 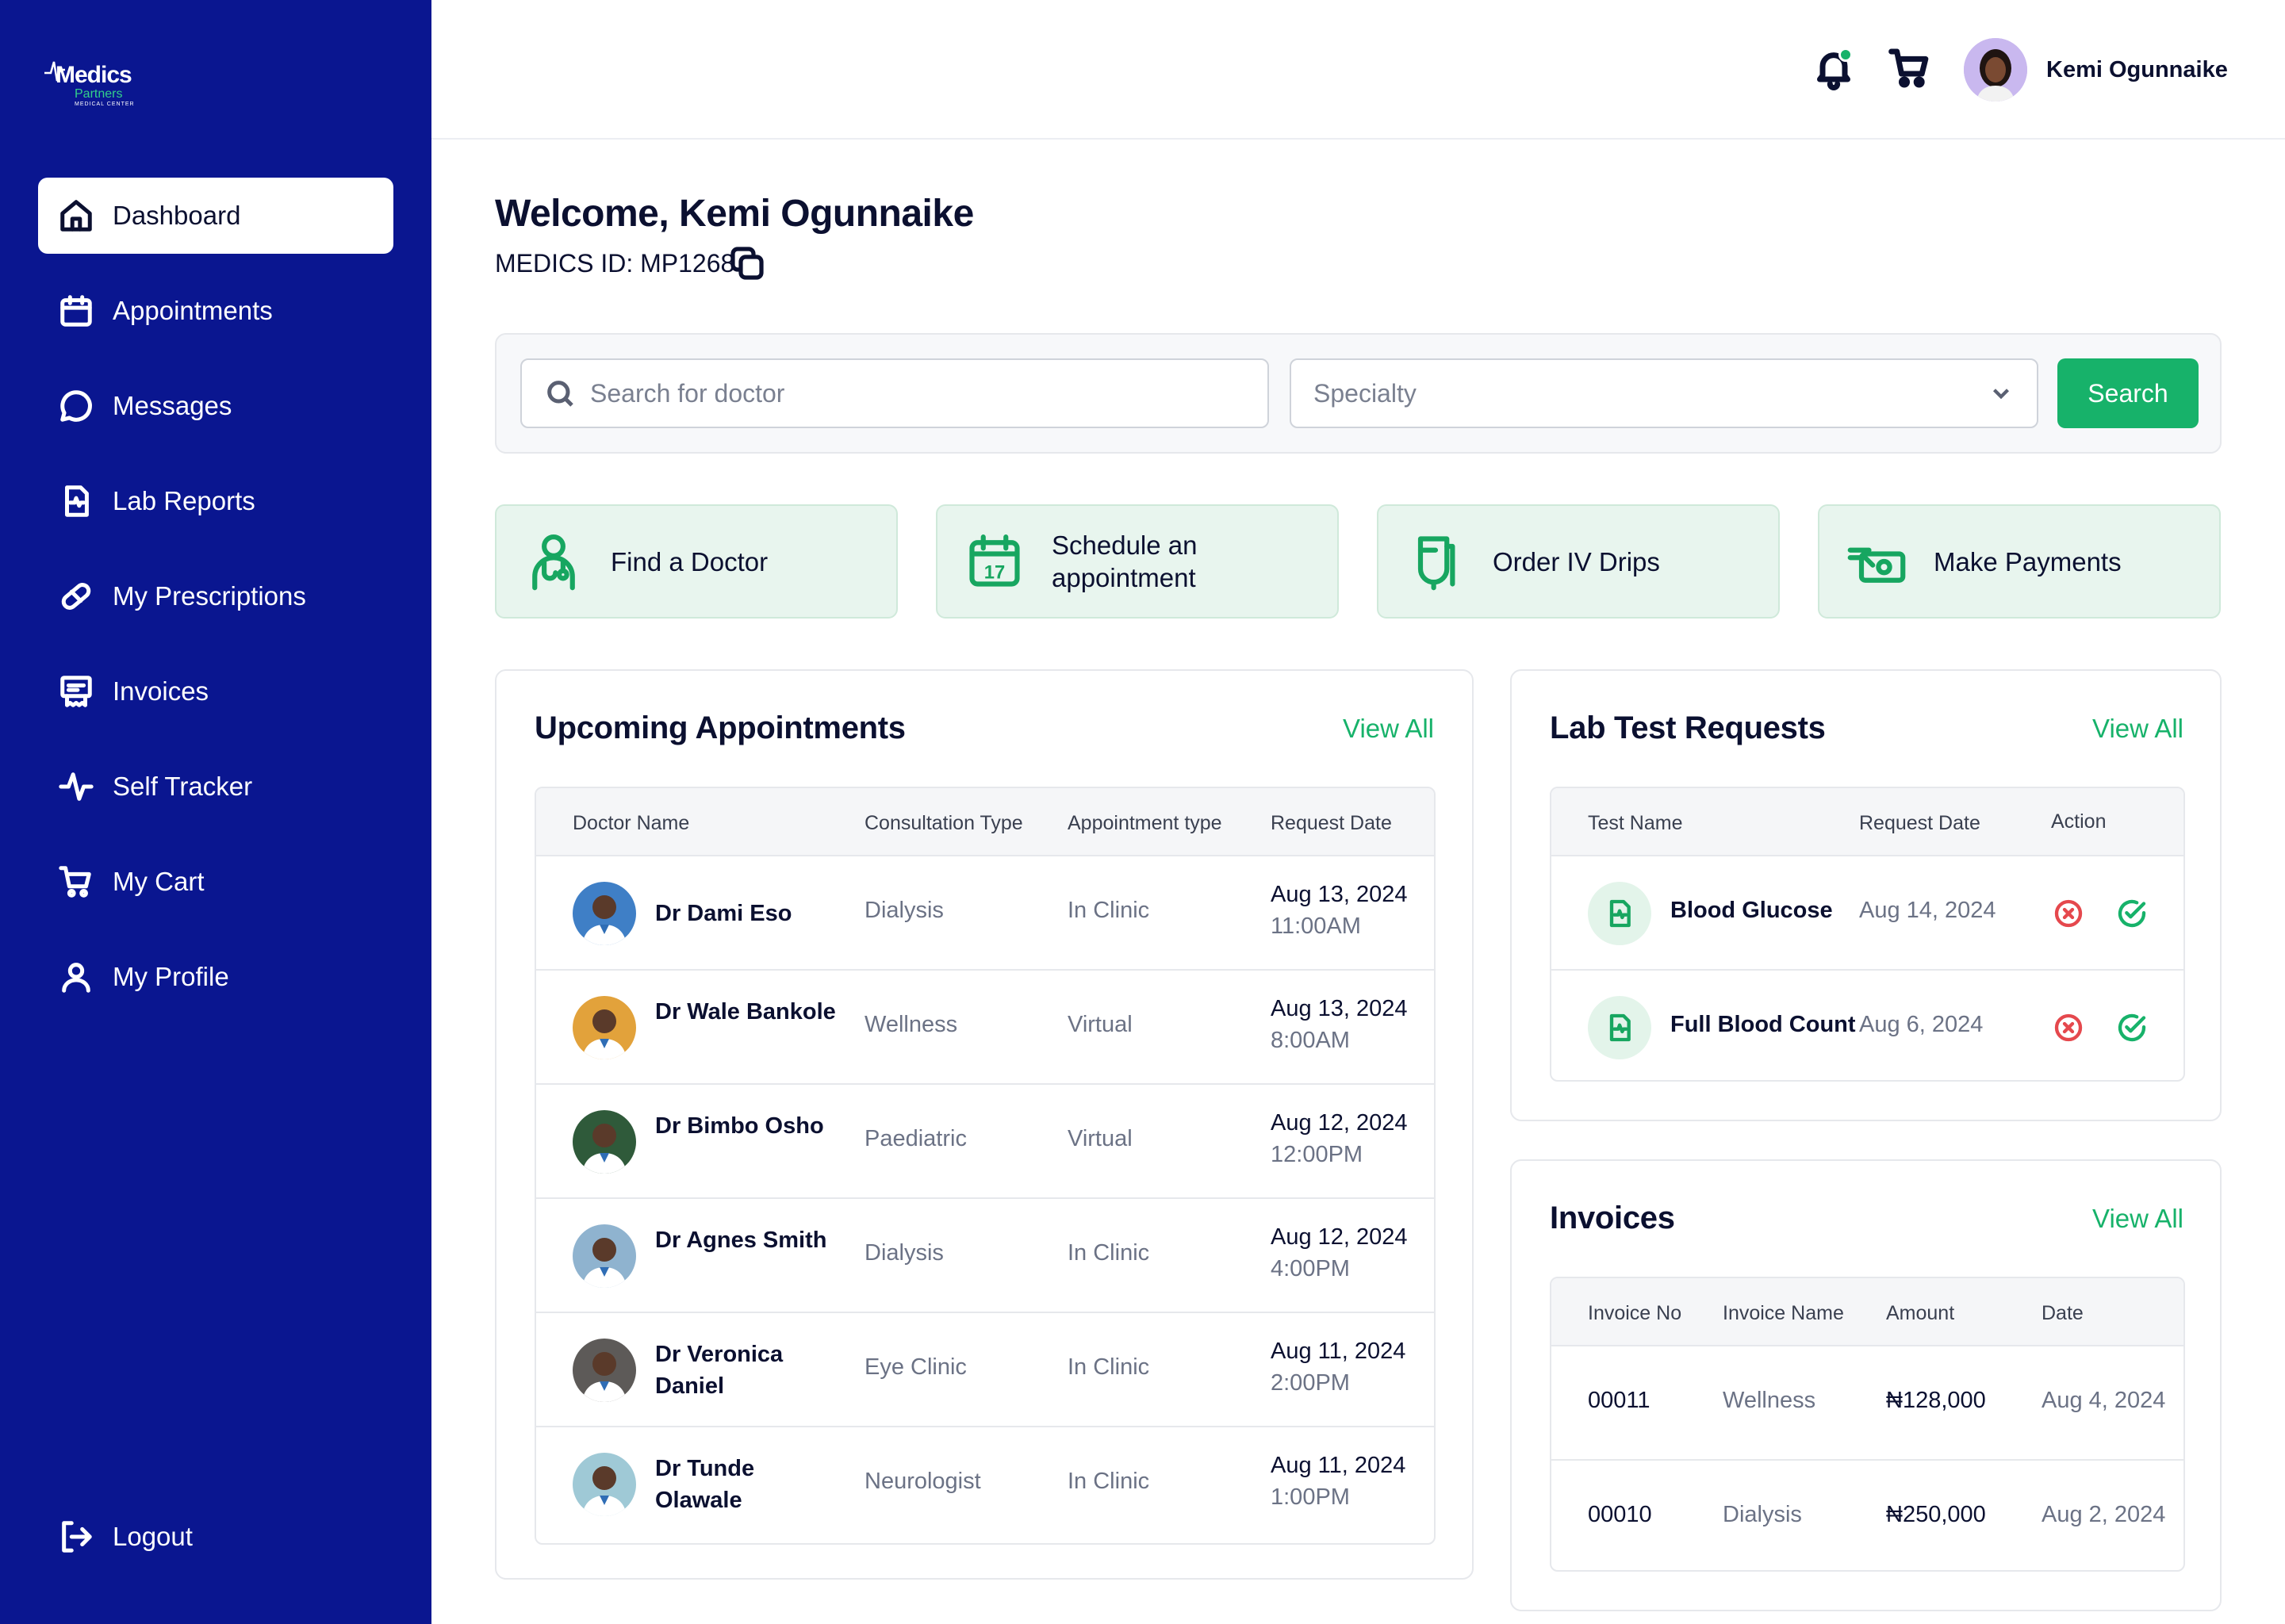 What do you see at coordinates (76, 596) in the screenshot?
I see `pill-icon` at bounding box center [76, 596].